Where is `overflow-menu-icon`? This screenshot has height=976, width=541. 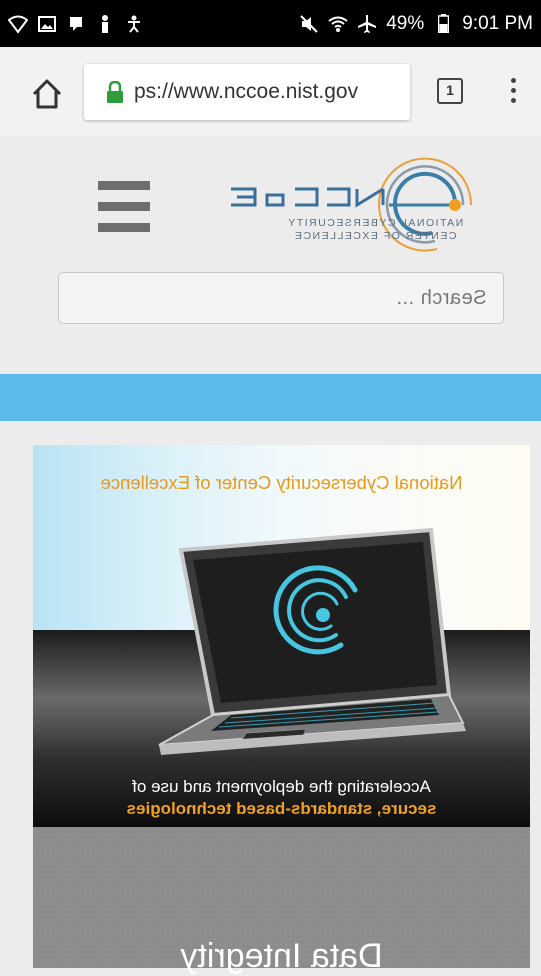
overflow-menu-icon is located at coordinates (513, 80).